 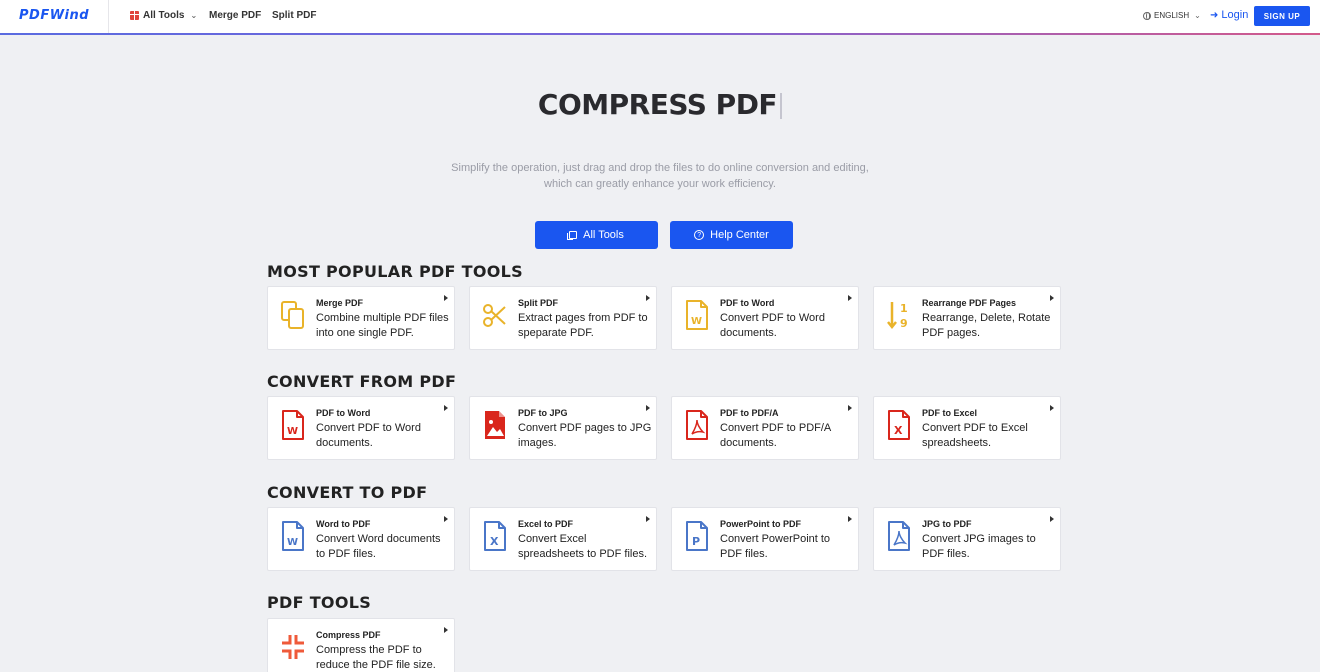 What do you see at coordinates (904, 308) in the screenshot?
I see `svg-text: 1` at bounding box center [904, 308].